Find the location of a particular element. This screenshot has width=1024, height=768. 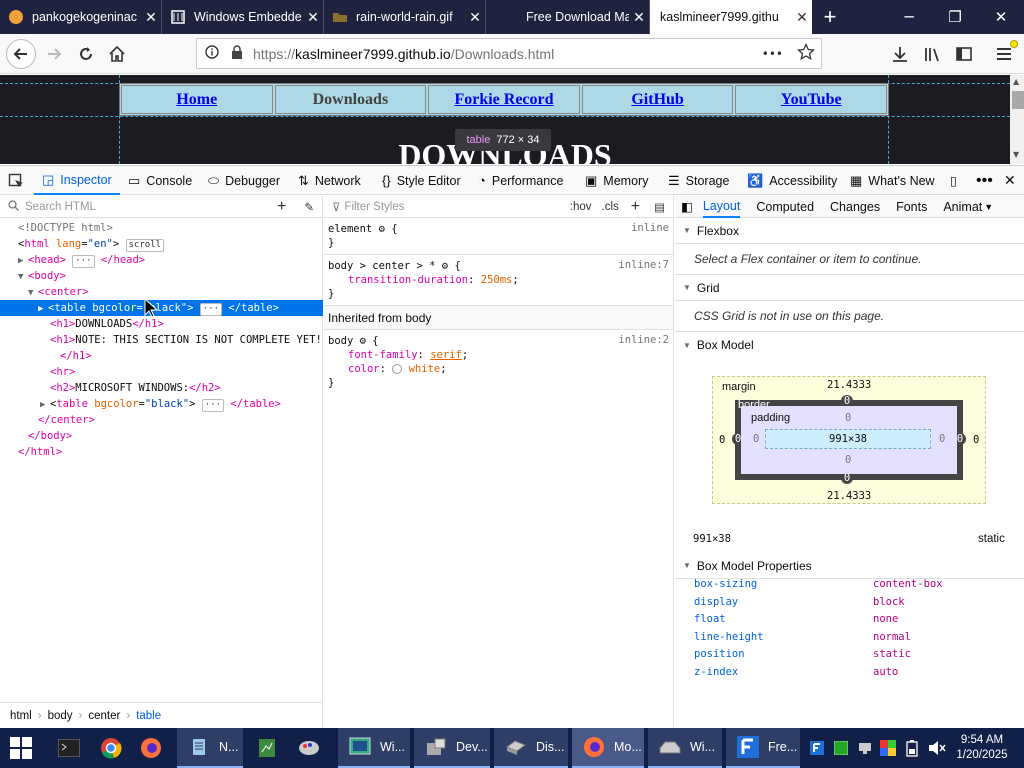

rule-source: inline:7 is located at coordinates (643, 265).